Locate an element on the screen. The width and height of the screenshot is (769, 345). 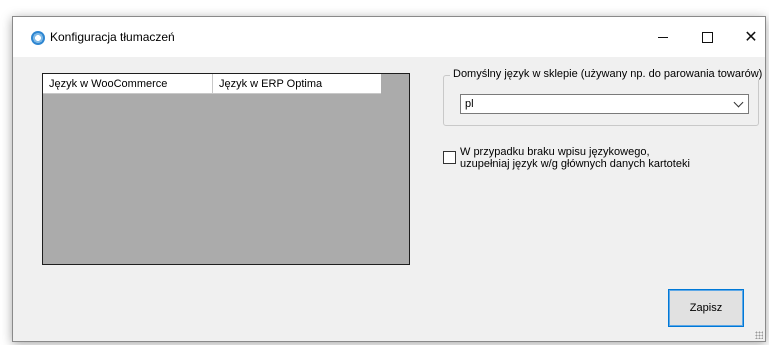
minimize-button is located at coordinates (663, 37).